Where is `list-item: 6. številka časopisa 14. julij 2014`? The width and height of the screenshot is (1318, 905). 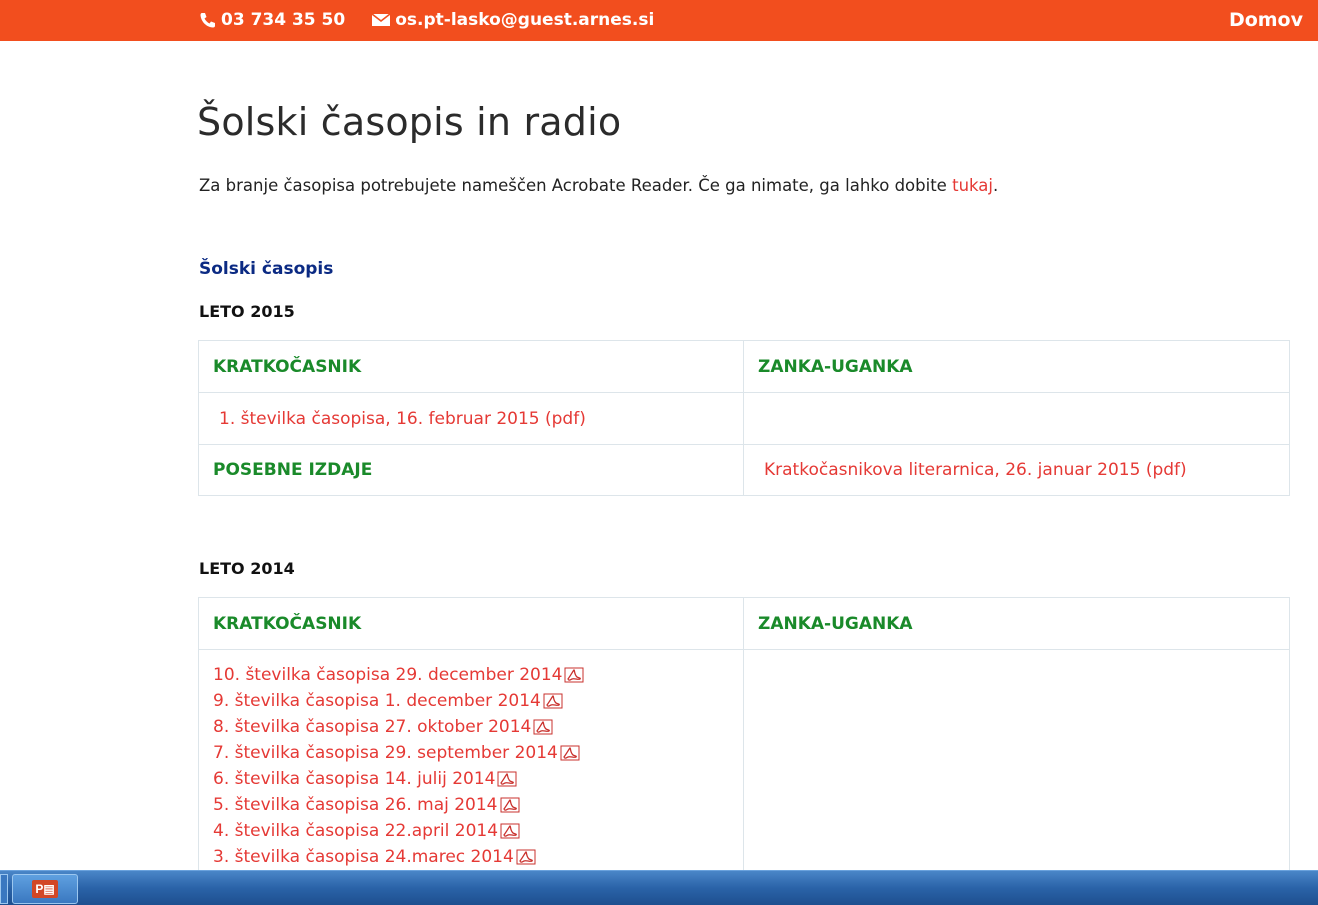 list-item: 6. številka časopisa 14. julij 2014 is located at coordinates (471, 779).